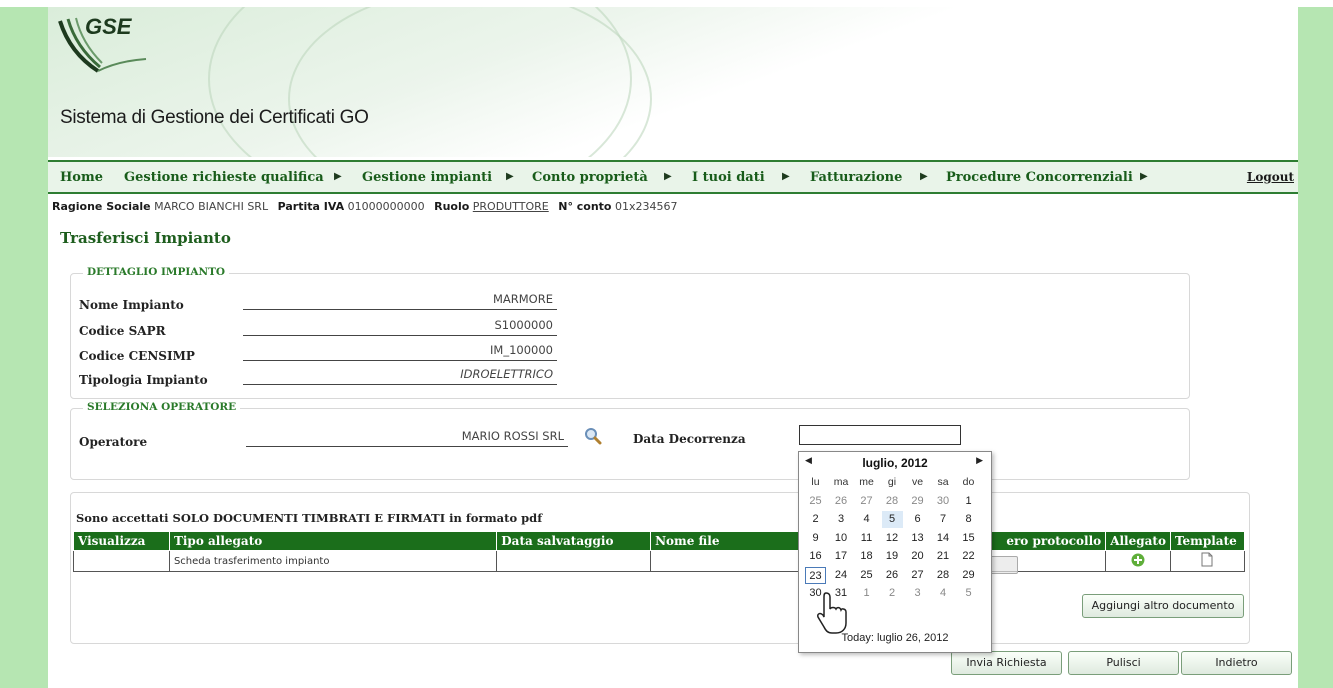 Image resolution: width=1333 pixels, height=688 pixels. I want to click on ragione-label: Ragione Sociale, so click(101, 206).